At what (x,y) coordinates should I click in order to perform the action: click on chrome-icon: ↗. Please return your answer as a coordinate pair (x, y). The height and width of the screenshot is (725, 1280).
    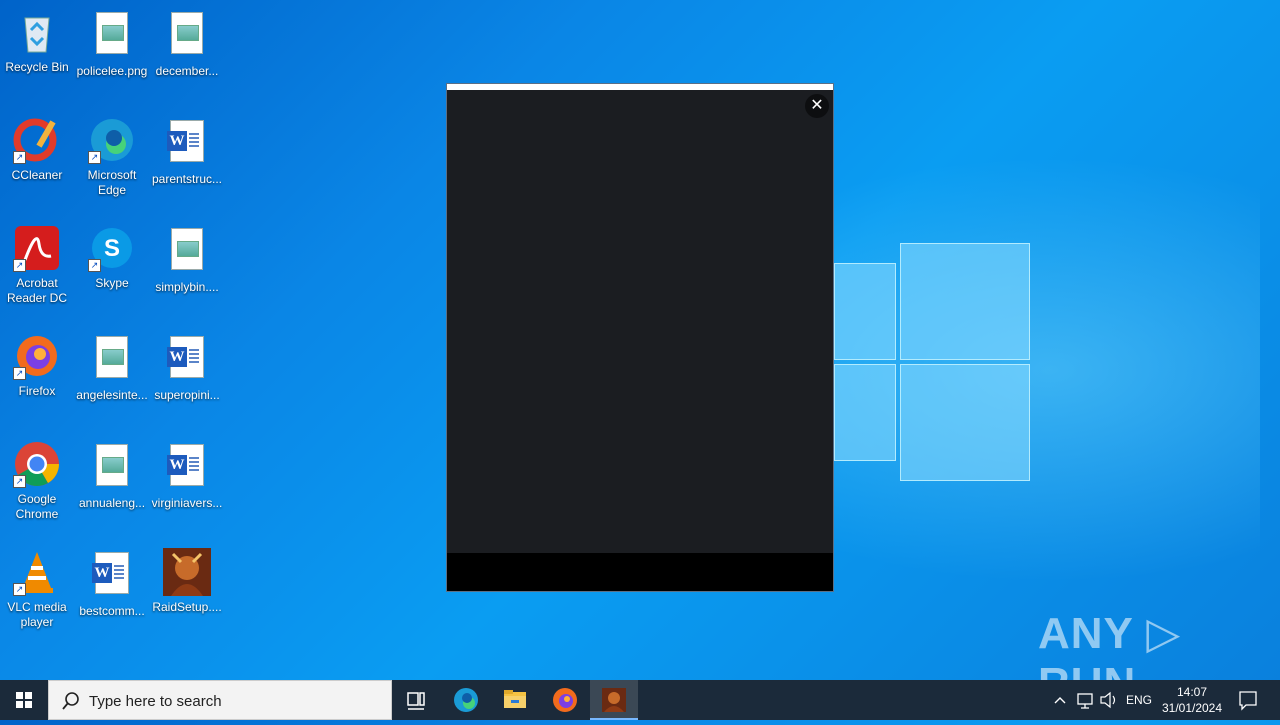
    Looking at the image, I should click on (37, 464).